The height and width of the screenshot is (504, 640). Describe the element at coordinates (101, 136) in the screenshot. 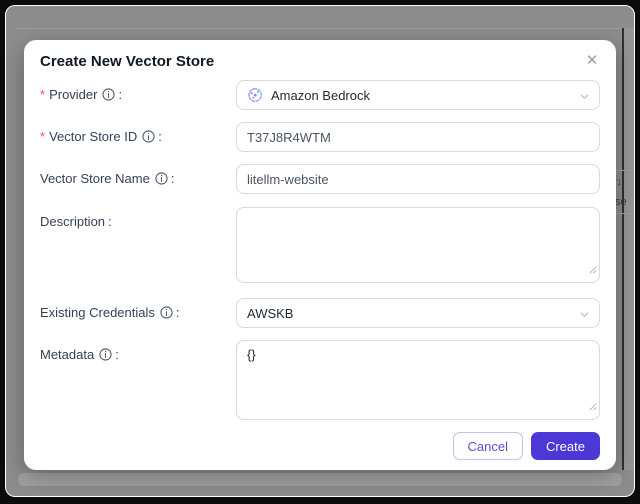

I see `vector-store-id-label: * Vector Store ID :` at that location.